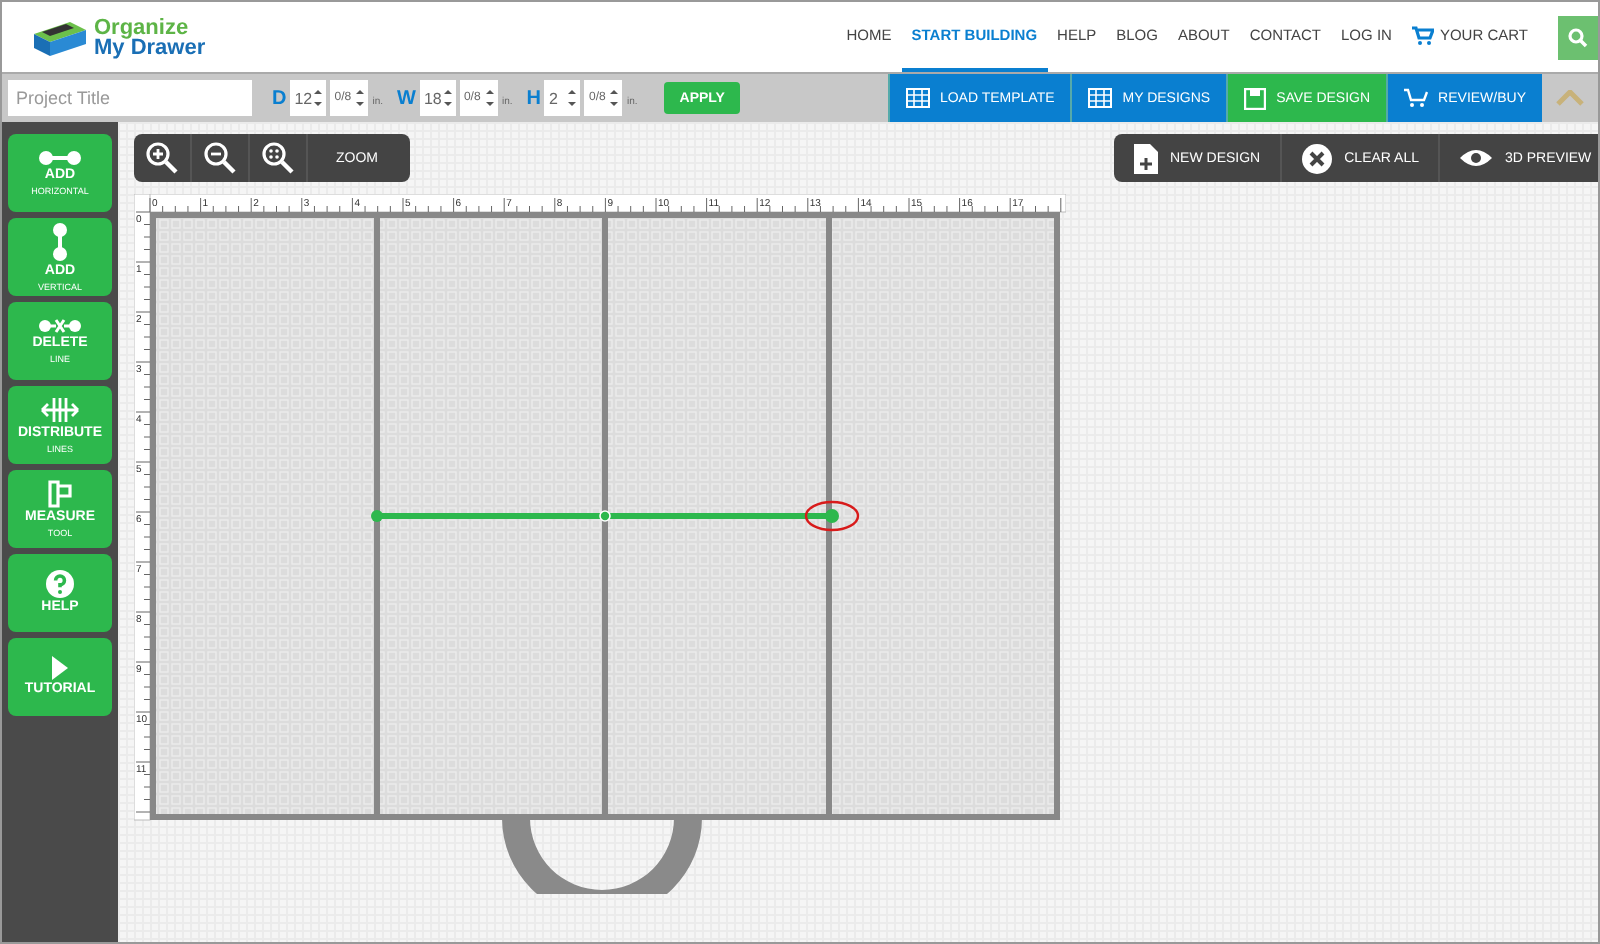 The width and height of the screenshot is (1600, 944). What do you see at coordinates (437, 98) in the screenshot?
I see `number-field: 18` at bounding box center [437, 98].